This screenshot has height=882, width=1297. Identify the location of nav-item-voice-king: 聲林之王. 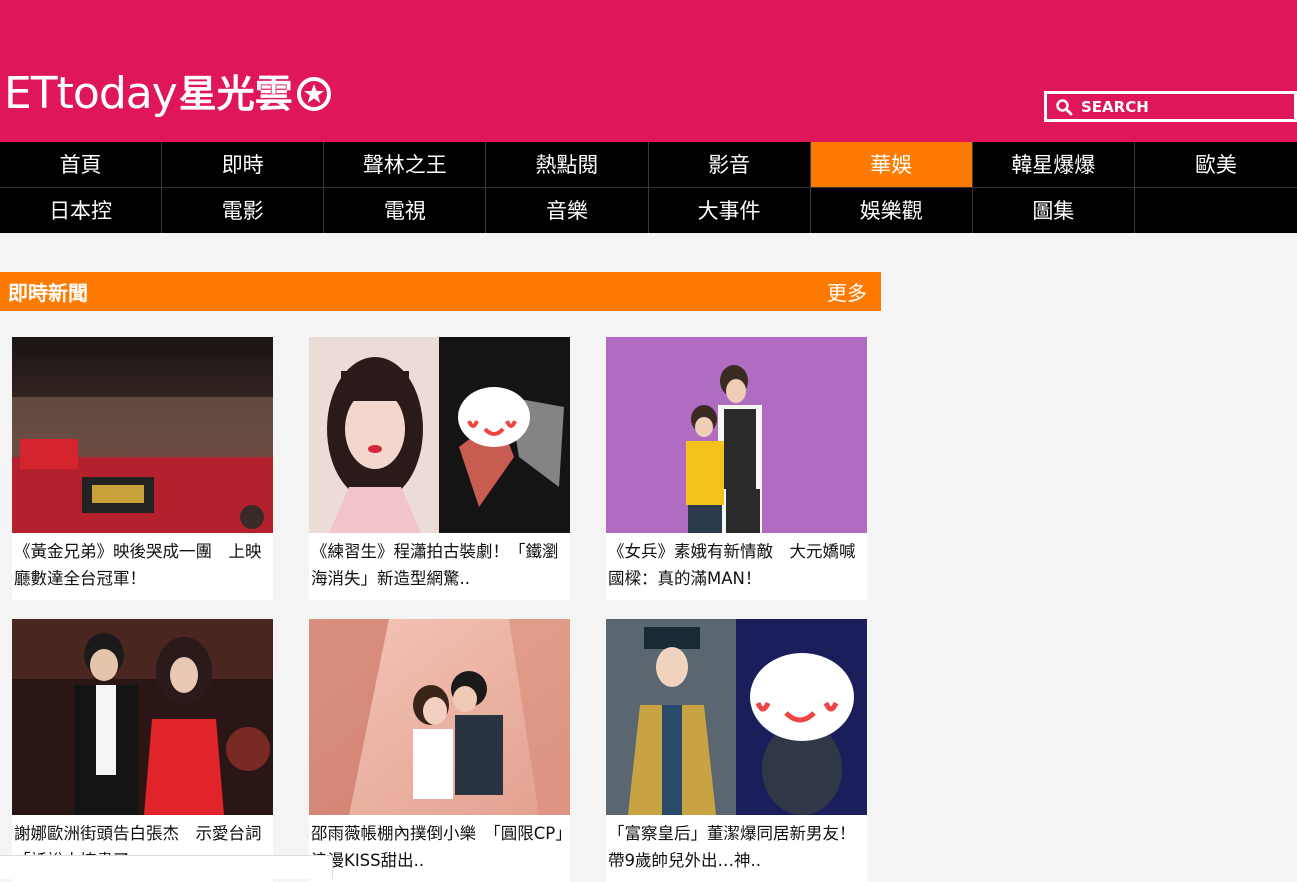
(405, 164).